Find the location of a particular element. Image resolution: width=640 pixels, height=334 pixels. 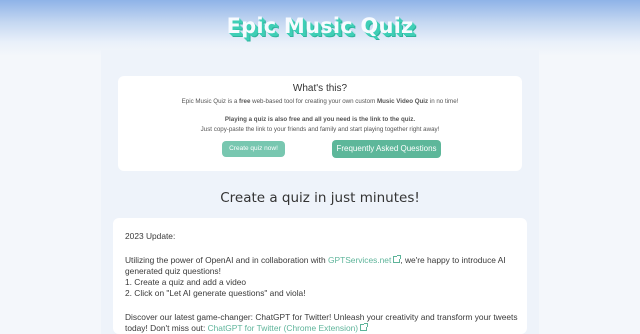

intro-bold-free: free is located at coordinates (245, 101).